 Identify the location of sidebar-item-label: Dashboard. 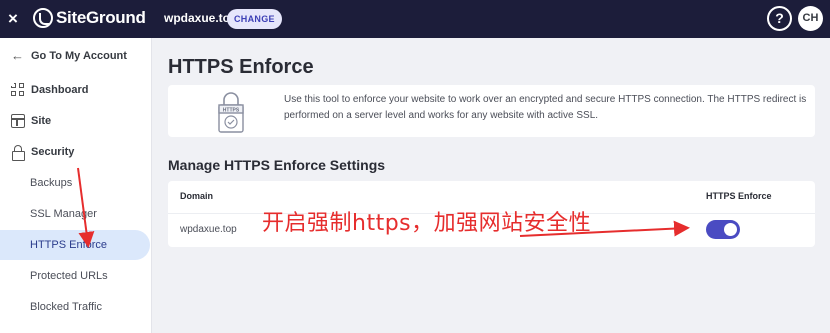
(60, 90).